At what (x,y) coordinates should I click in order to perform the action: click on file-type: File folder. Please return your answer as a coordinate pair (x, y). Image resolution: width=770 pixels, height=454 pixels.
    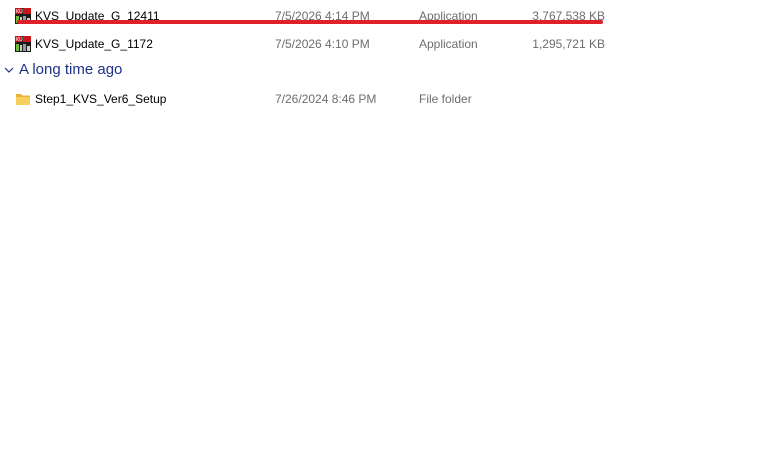
    Looking at the image, I should click on (445, 99).